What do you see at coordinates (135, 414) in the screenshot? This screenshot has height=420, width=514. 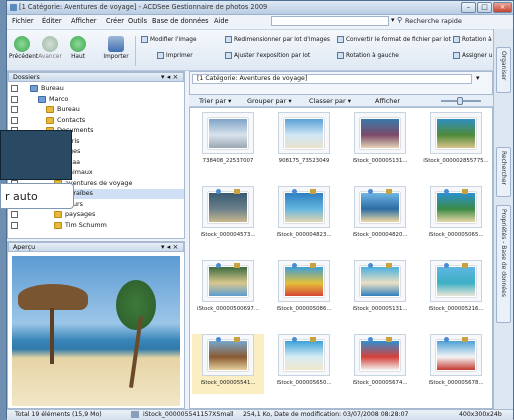 I see `file-icon` at bounding box center [135, 414].